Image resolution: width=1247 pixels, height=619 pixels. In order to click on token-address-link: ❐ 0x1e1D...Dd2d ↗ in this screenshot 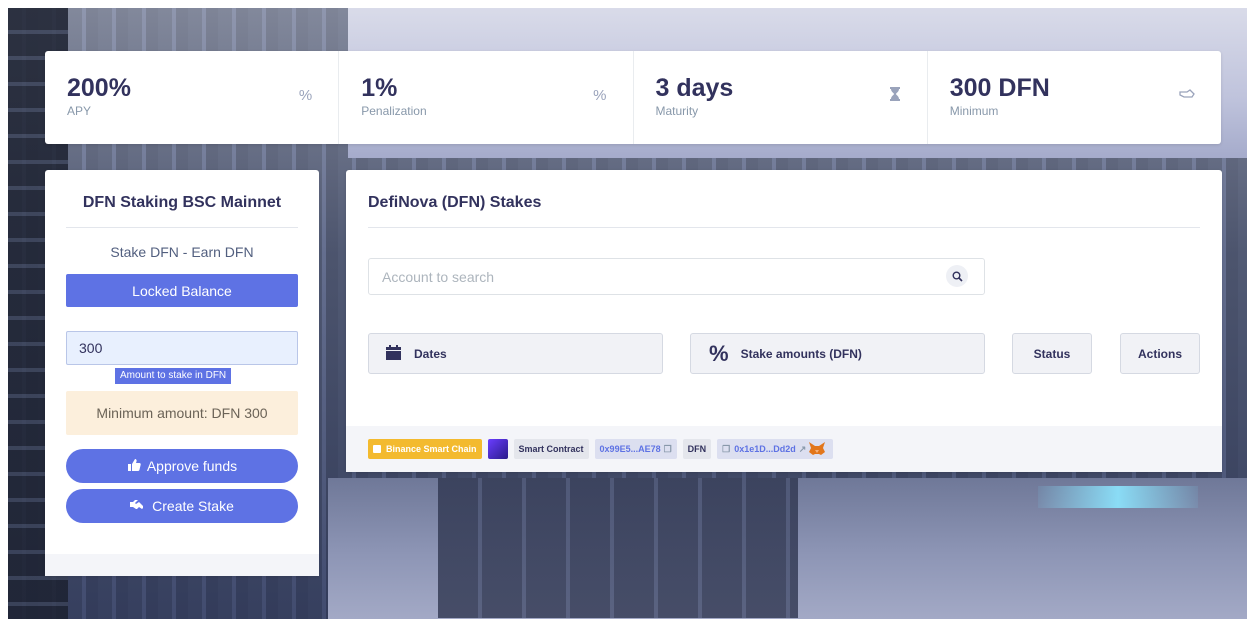, I will do `click(775, 449)`.